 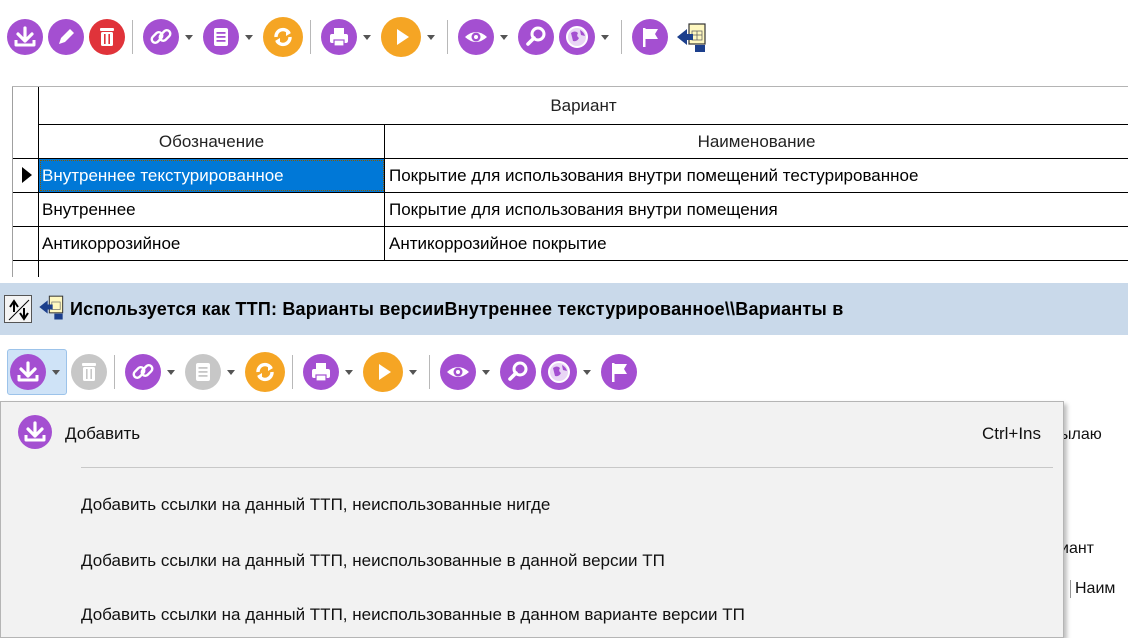 I want to click on current-row-pointer, so click(x=27, y=175).